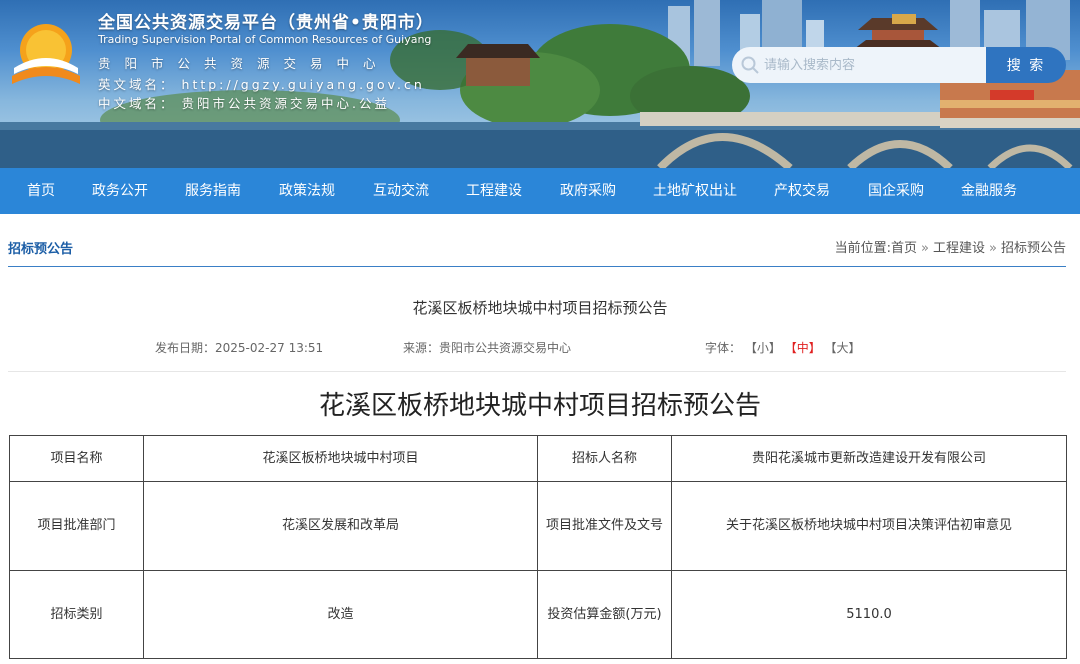 Image resolution: width=1080 pixels, height=664 pixels. What do you see at coordinates (41, 191) in the screenshot?
I see `nav-item-home: 首页` at bounding box center [41, 191].